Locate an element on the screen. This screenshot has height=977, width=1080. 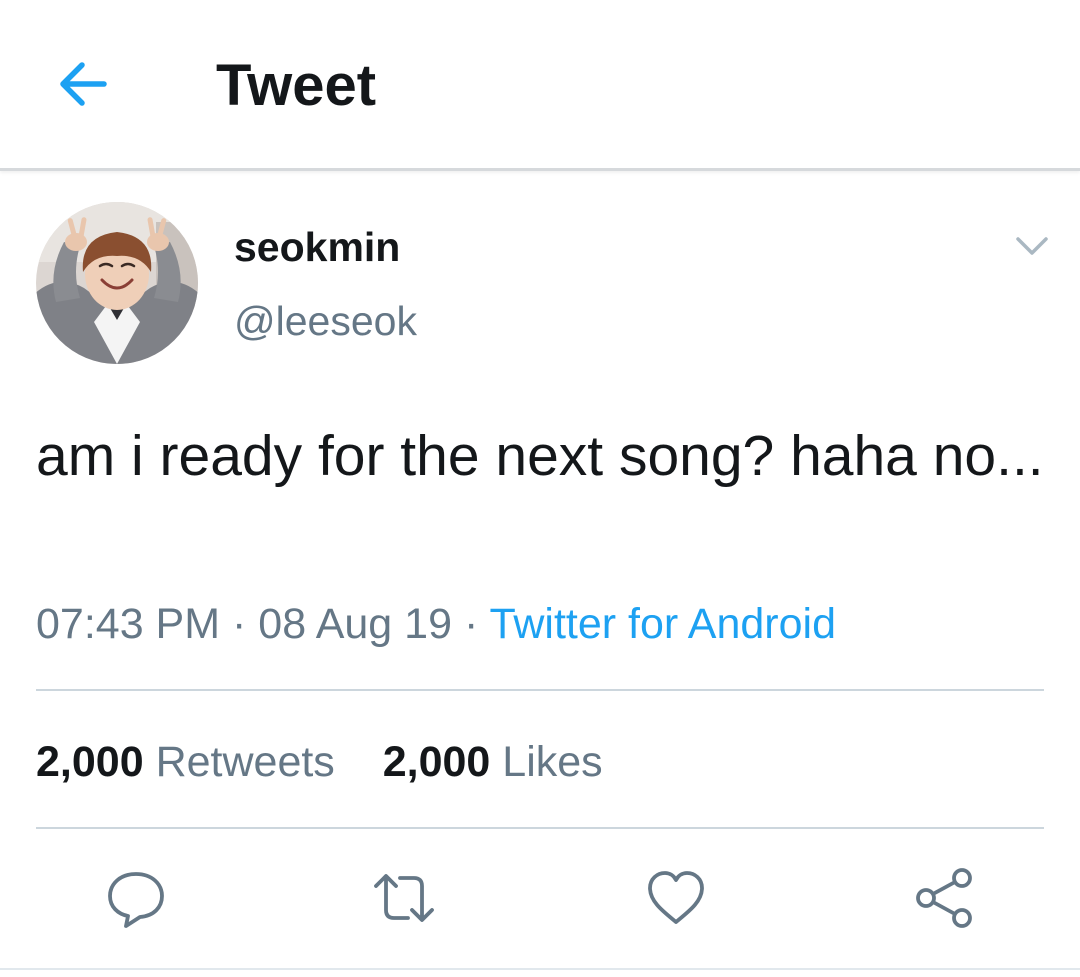
avatar is located at coordinates (117, 283).